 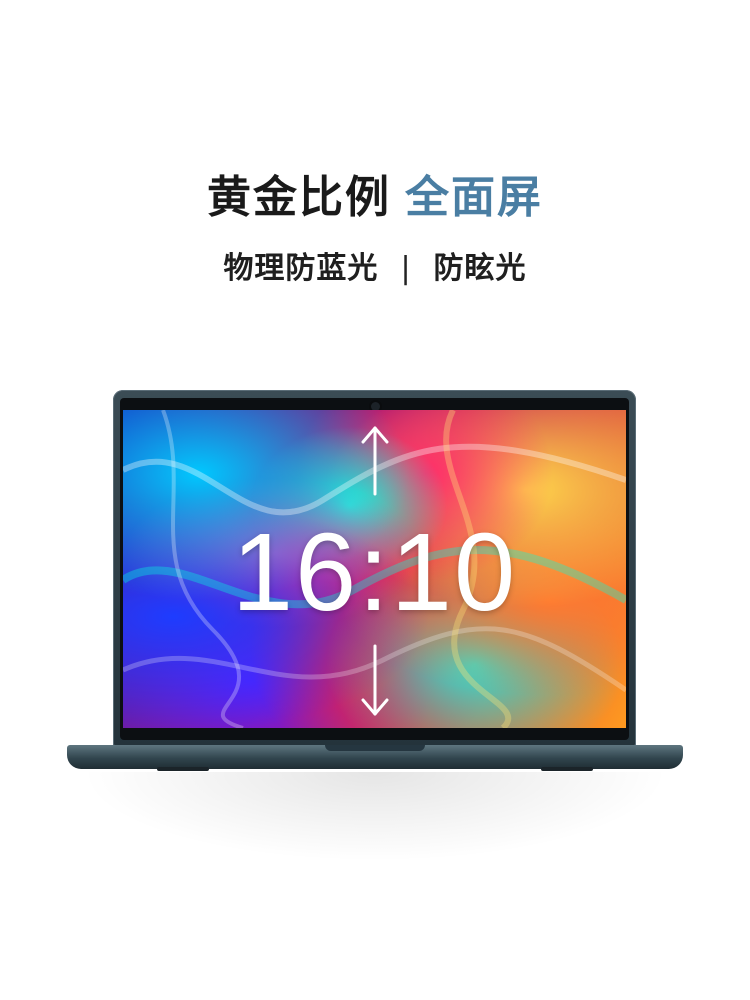 I want to click on feature-line: 物理防蓝光 | 防眩光, so click(x=375, y=269).